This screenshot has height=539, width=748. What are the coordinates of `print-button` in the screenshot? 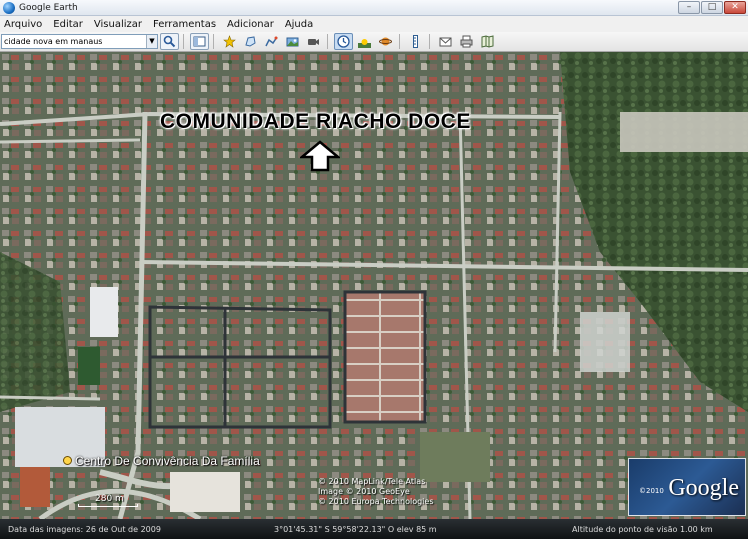 It's located at (466, 41).